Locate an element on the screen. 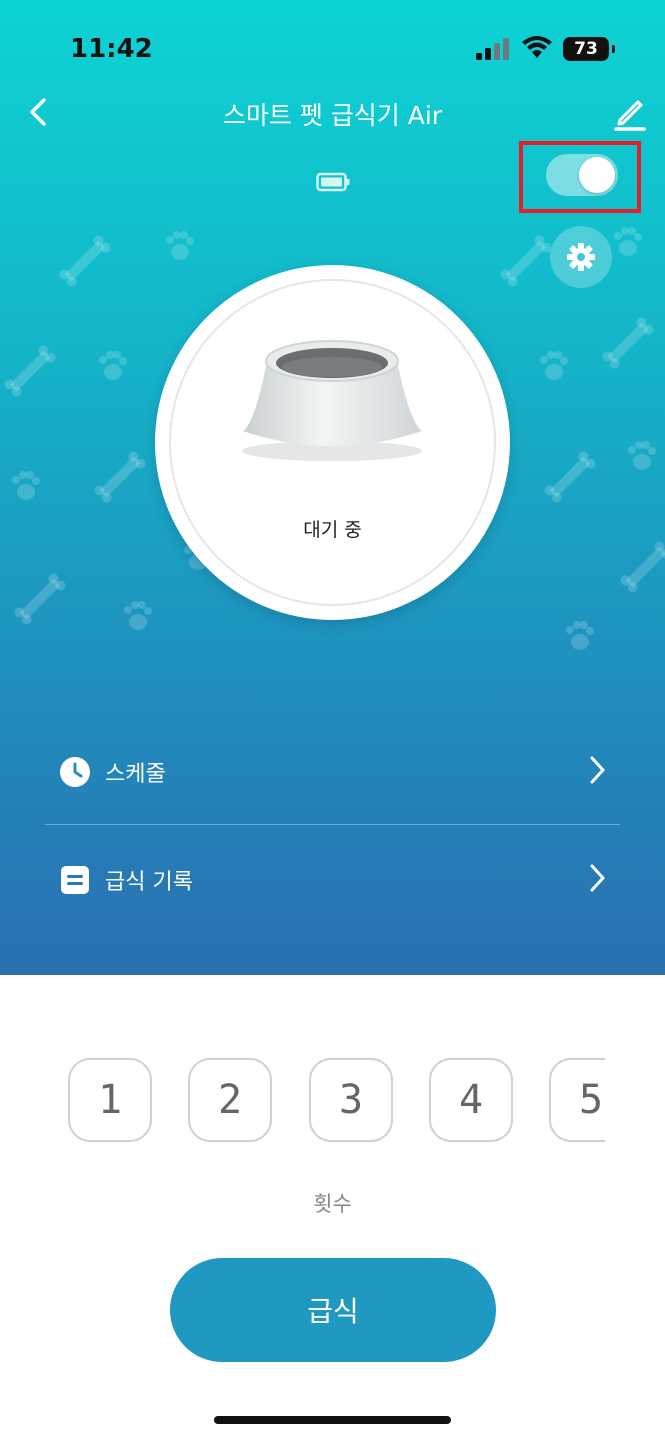  status-bar: 11:42 73 is located at coordinates (332, 50).